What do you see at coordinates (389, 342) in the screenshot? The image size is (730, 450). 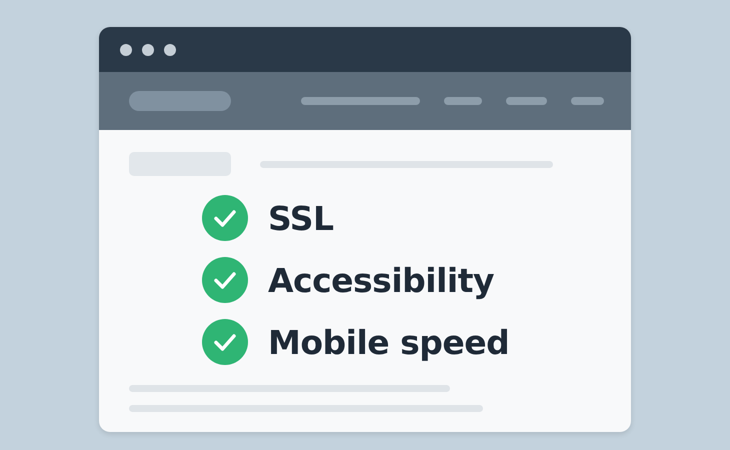 I see `checklist-label: Mobile speed` at bounding box center [389, 342].